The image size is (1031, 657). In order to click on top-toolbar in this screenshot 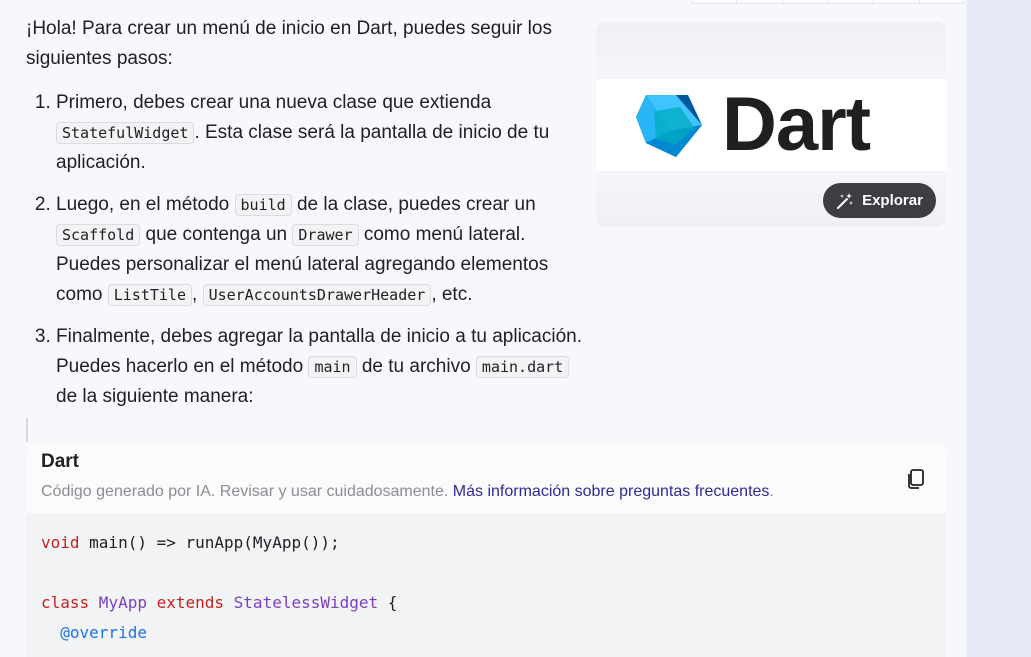, I will do `click(828, 2)`.